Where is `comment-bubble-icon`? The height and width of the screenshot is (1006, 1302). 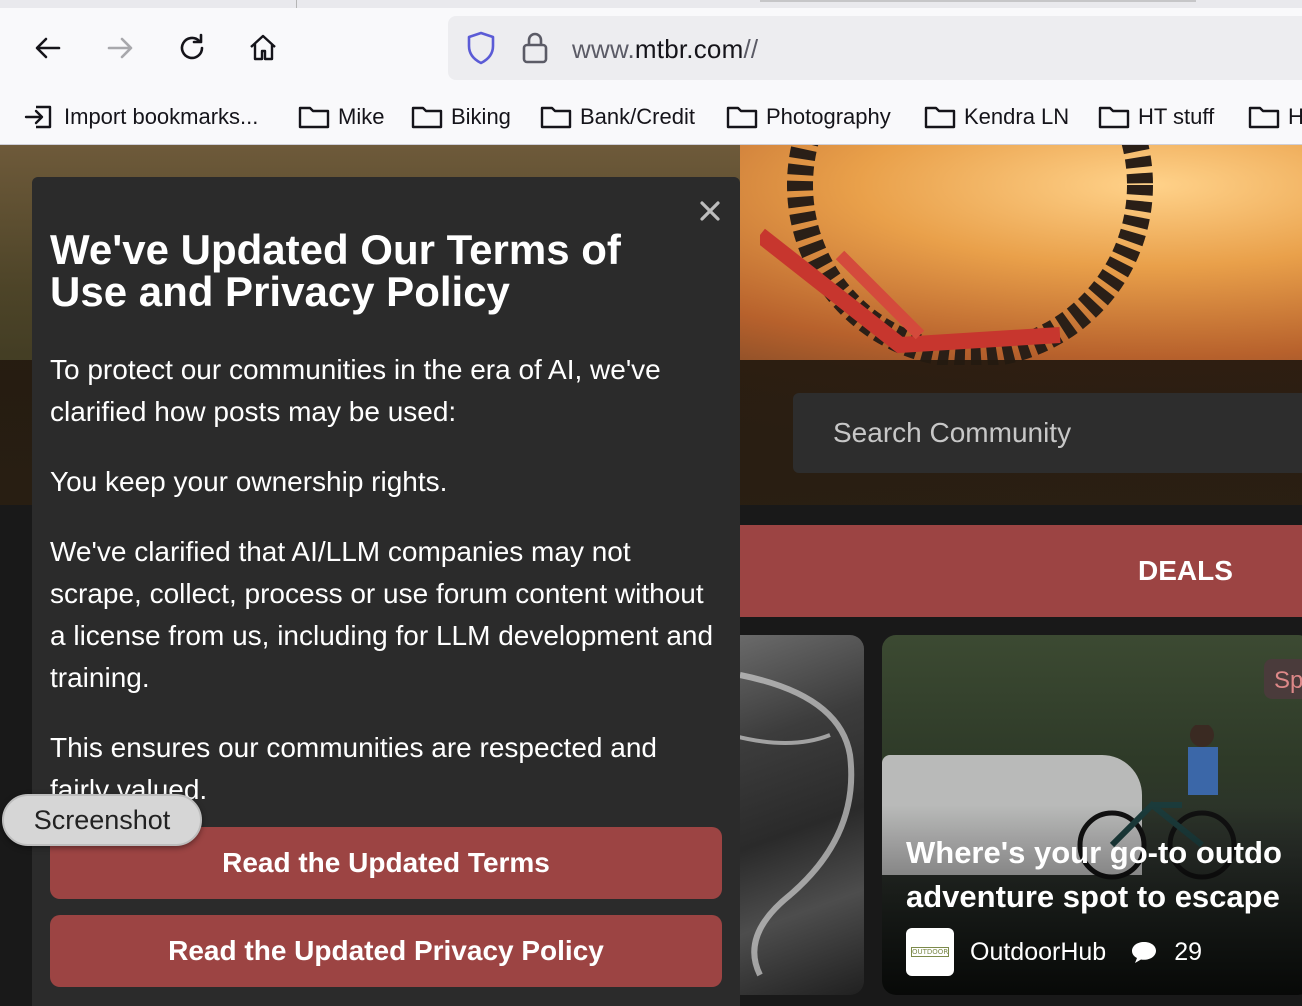
comment-bubble-icon is located at coordinates (1144, 952).